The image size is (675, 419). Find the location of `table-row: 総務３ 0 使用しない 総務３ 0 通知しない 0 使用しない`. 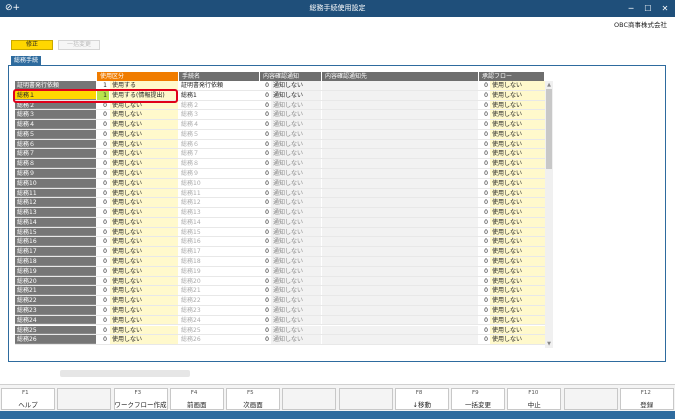

table-row: 総務３ 0 使用しない 総務３ 0 通知しない 0 使用しない is located at coordinates (280, 115).